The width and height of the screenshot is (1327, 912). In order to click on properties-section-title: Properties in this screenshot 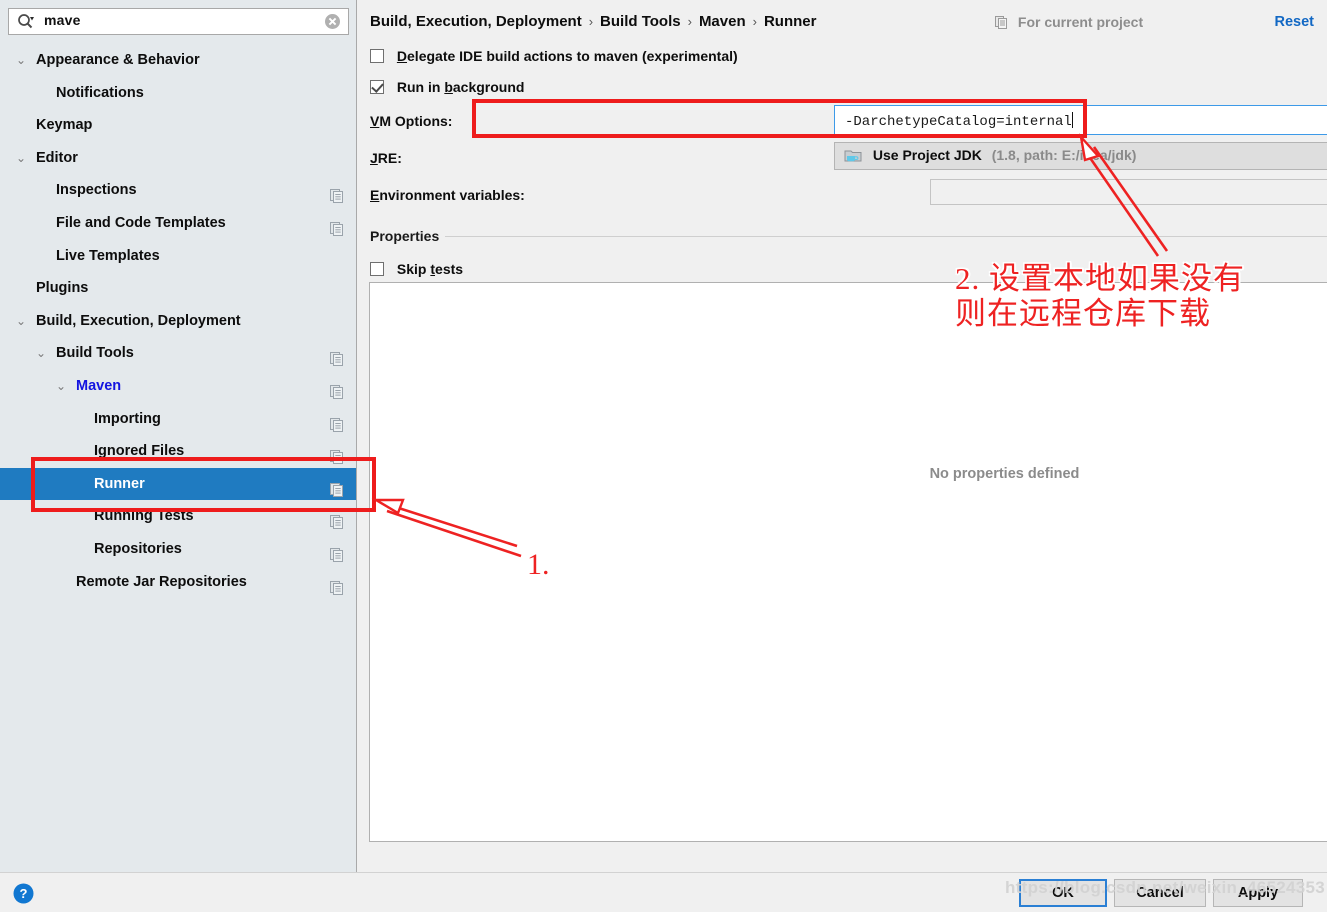, I will do `click(405, 236)`.